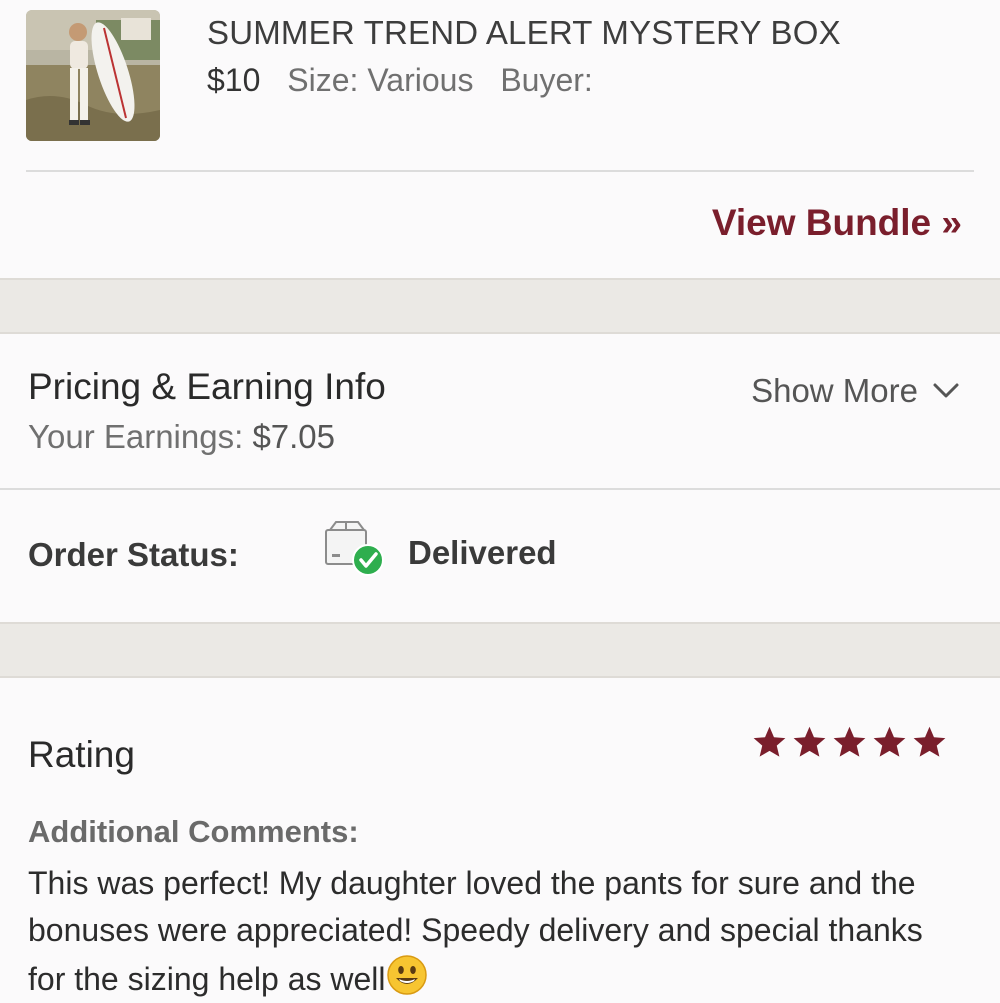 The height and width of the screenshot is (1003, 1000). What do you see at coordinates (133, 554) in the screenshot?
I see `order-status-label: Order Status:` at bounding box center [133, 554].